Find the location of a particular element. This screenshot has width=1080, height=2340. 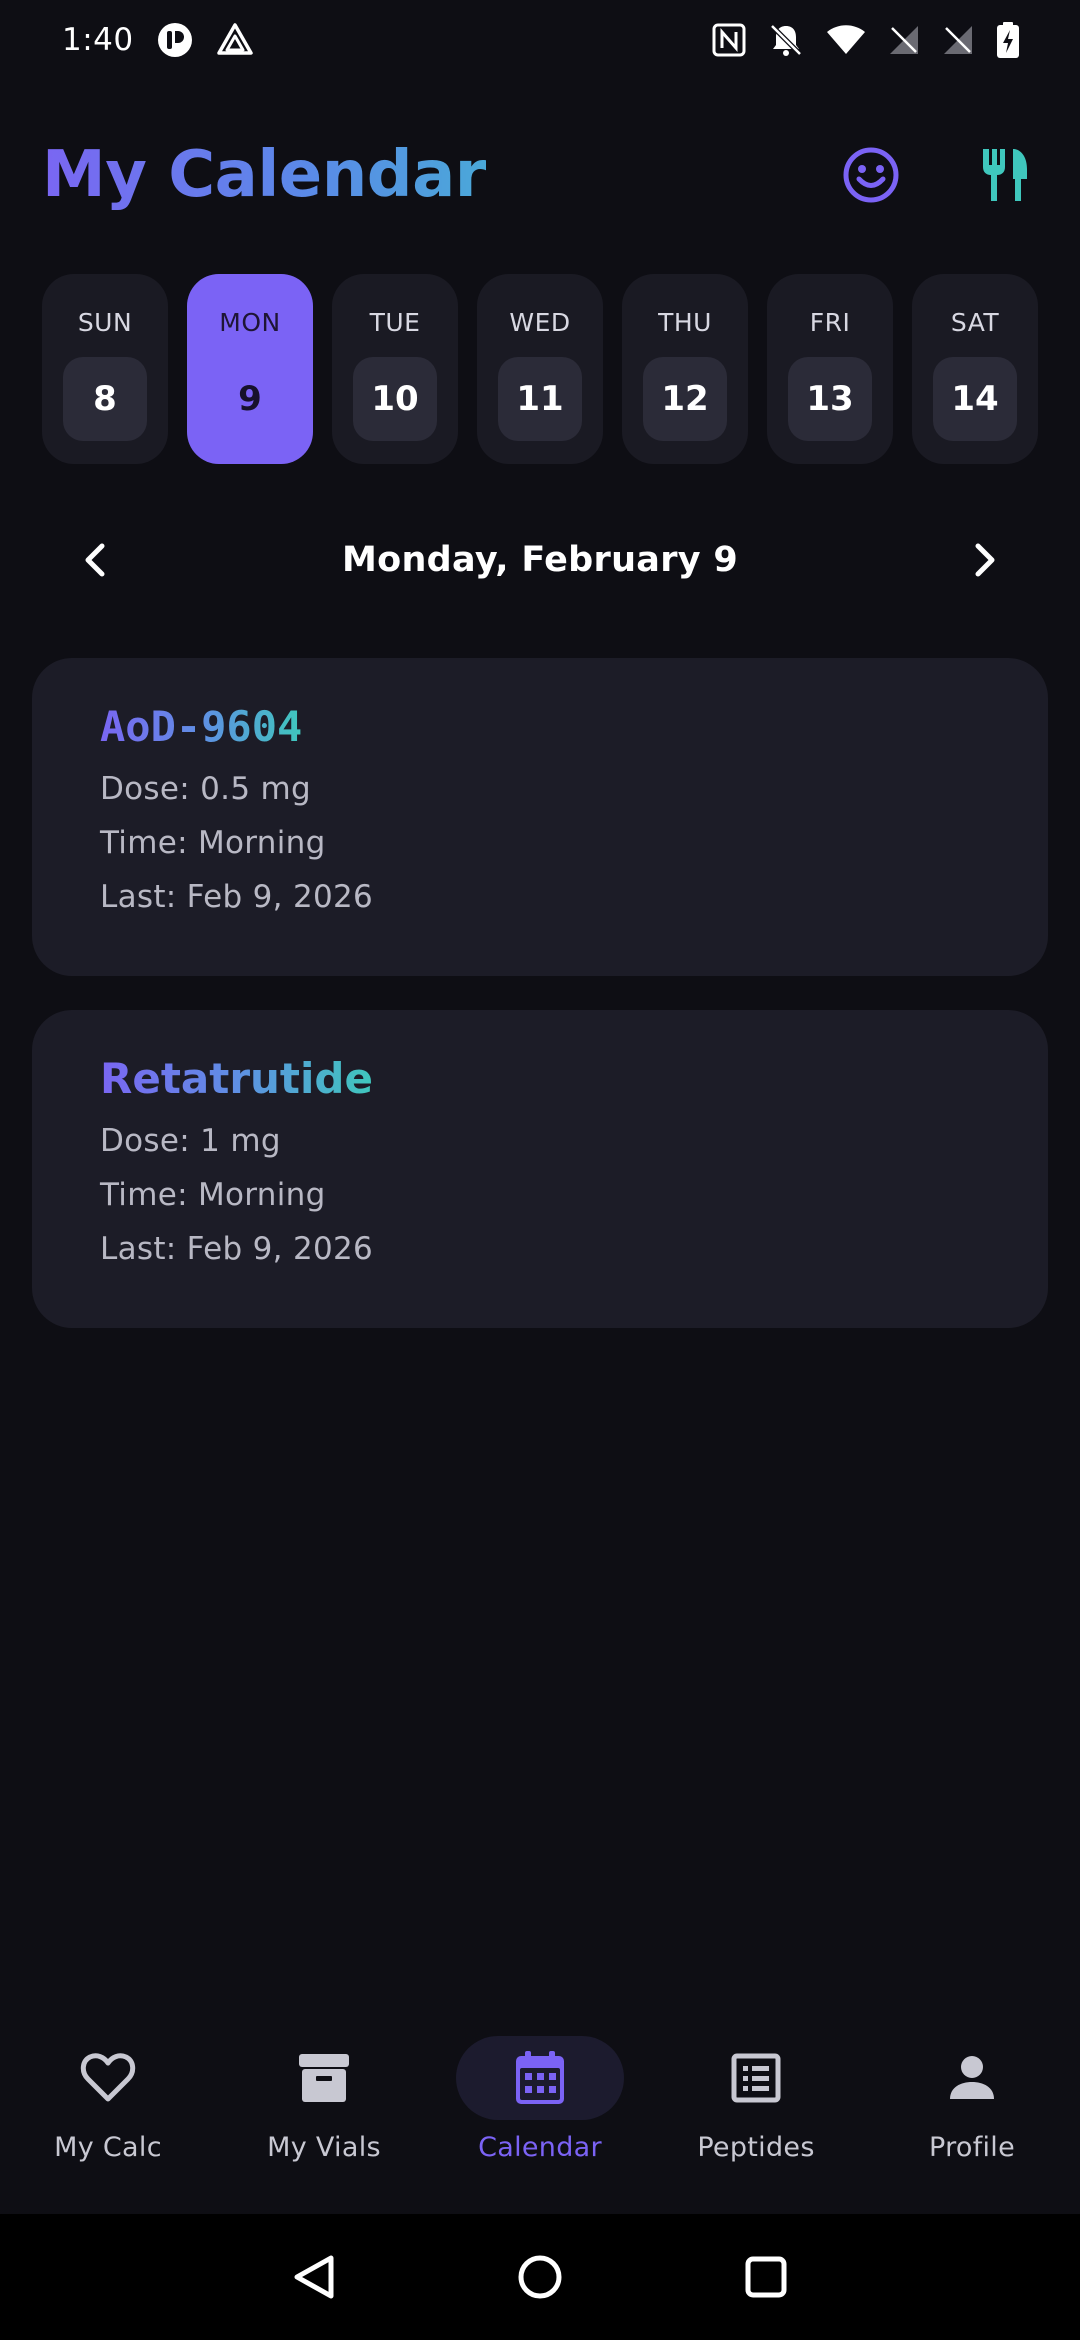

heart-icon is located at coordinates (108, 2077).